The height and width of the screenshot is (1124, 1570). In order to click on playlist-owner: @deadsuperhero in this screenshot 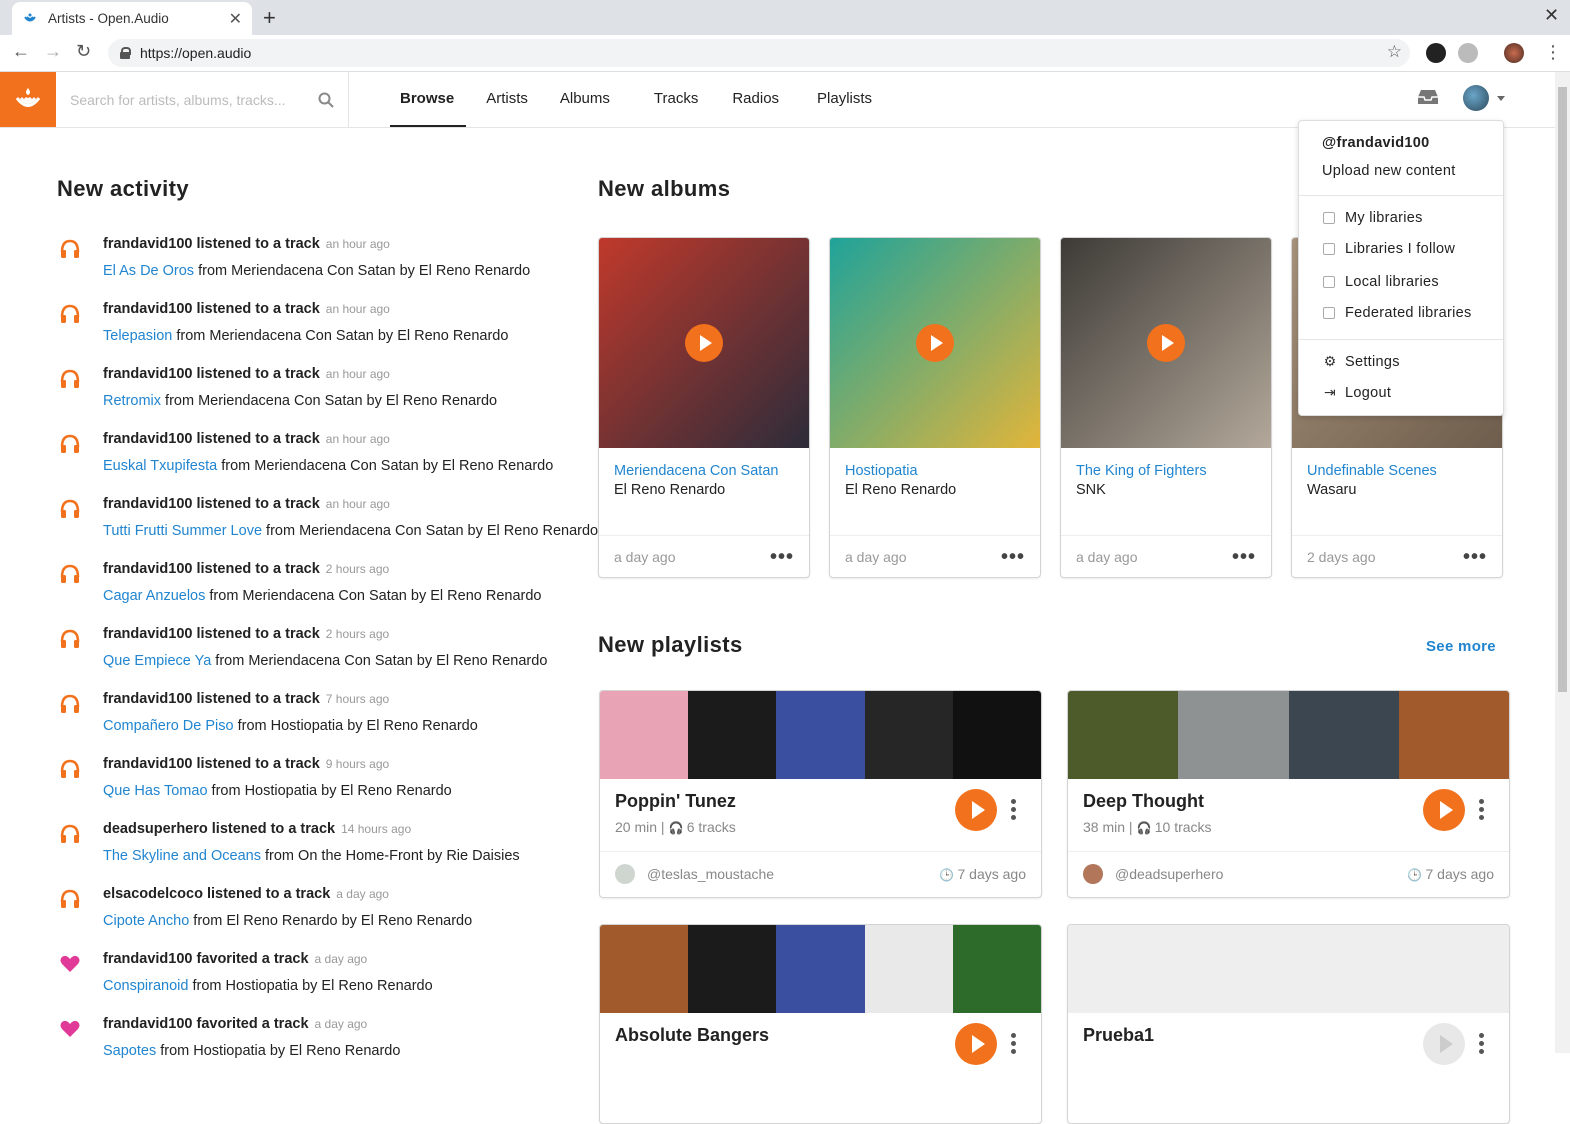, I will do `click(1153, 874)`.